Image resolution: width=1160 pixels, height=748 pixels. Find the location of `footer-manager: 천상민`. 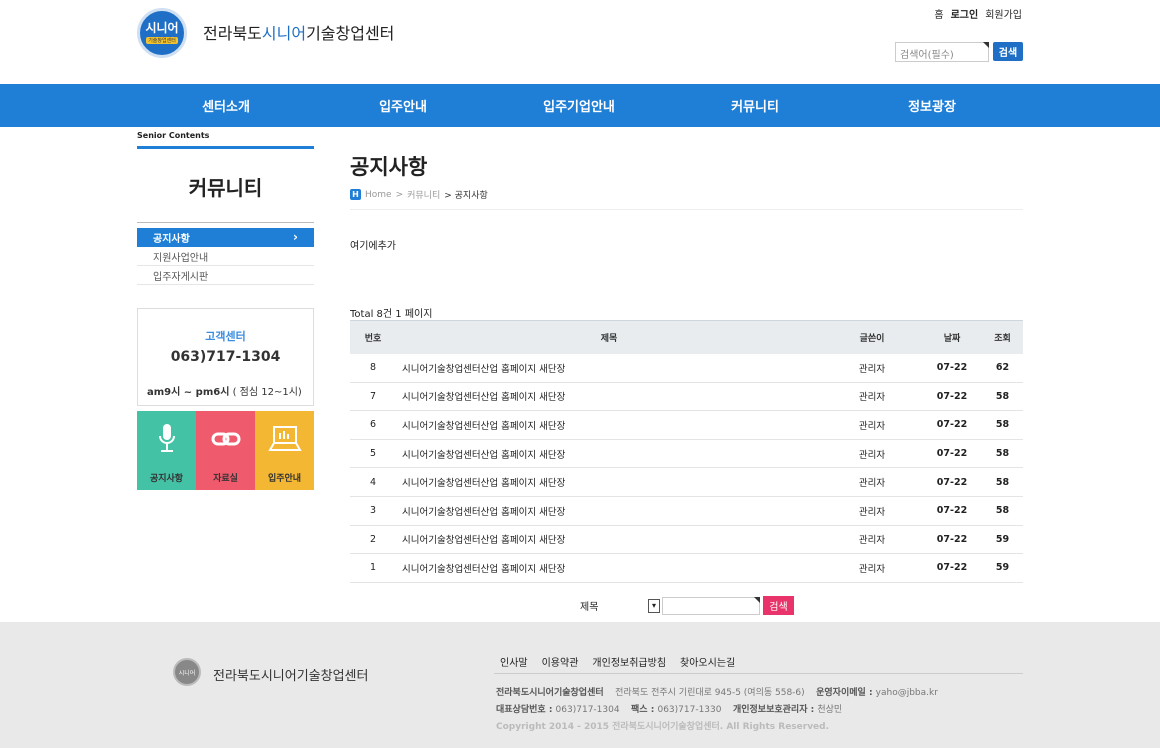

footer-manager: 천상민 is located at coordinates (830, 710).